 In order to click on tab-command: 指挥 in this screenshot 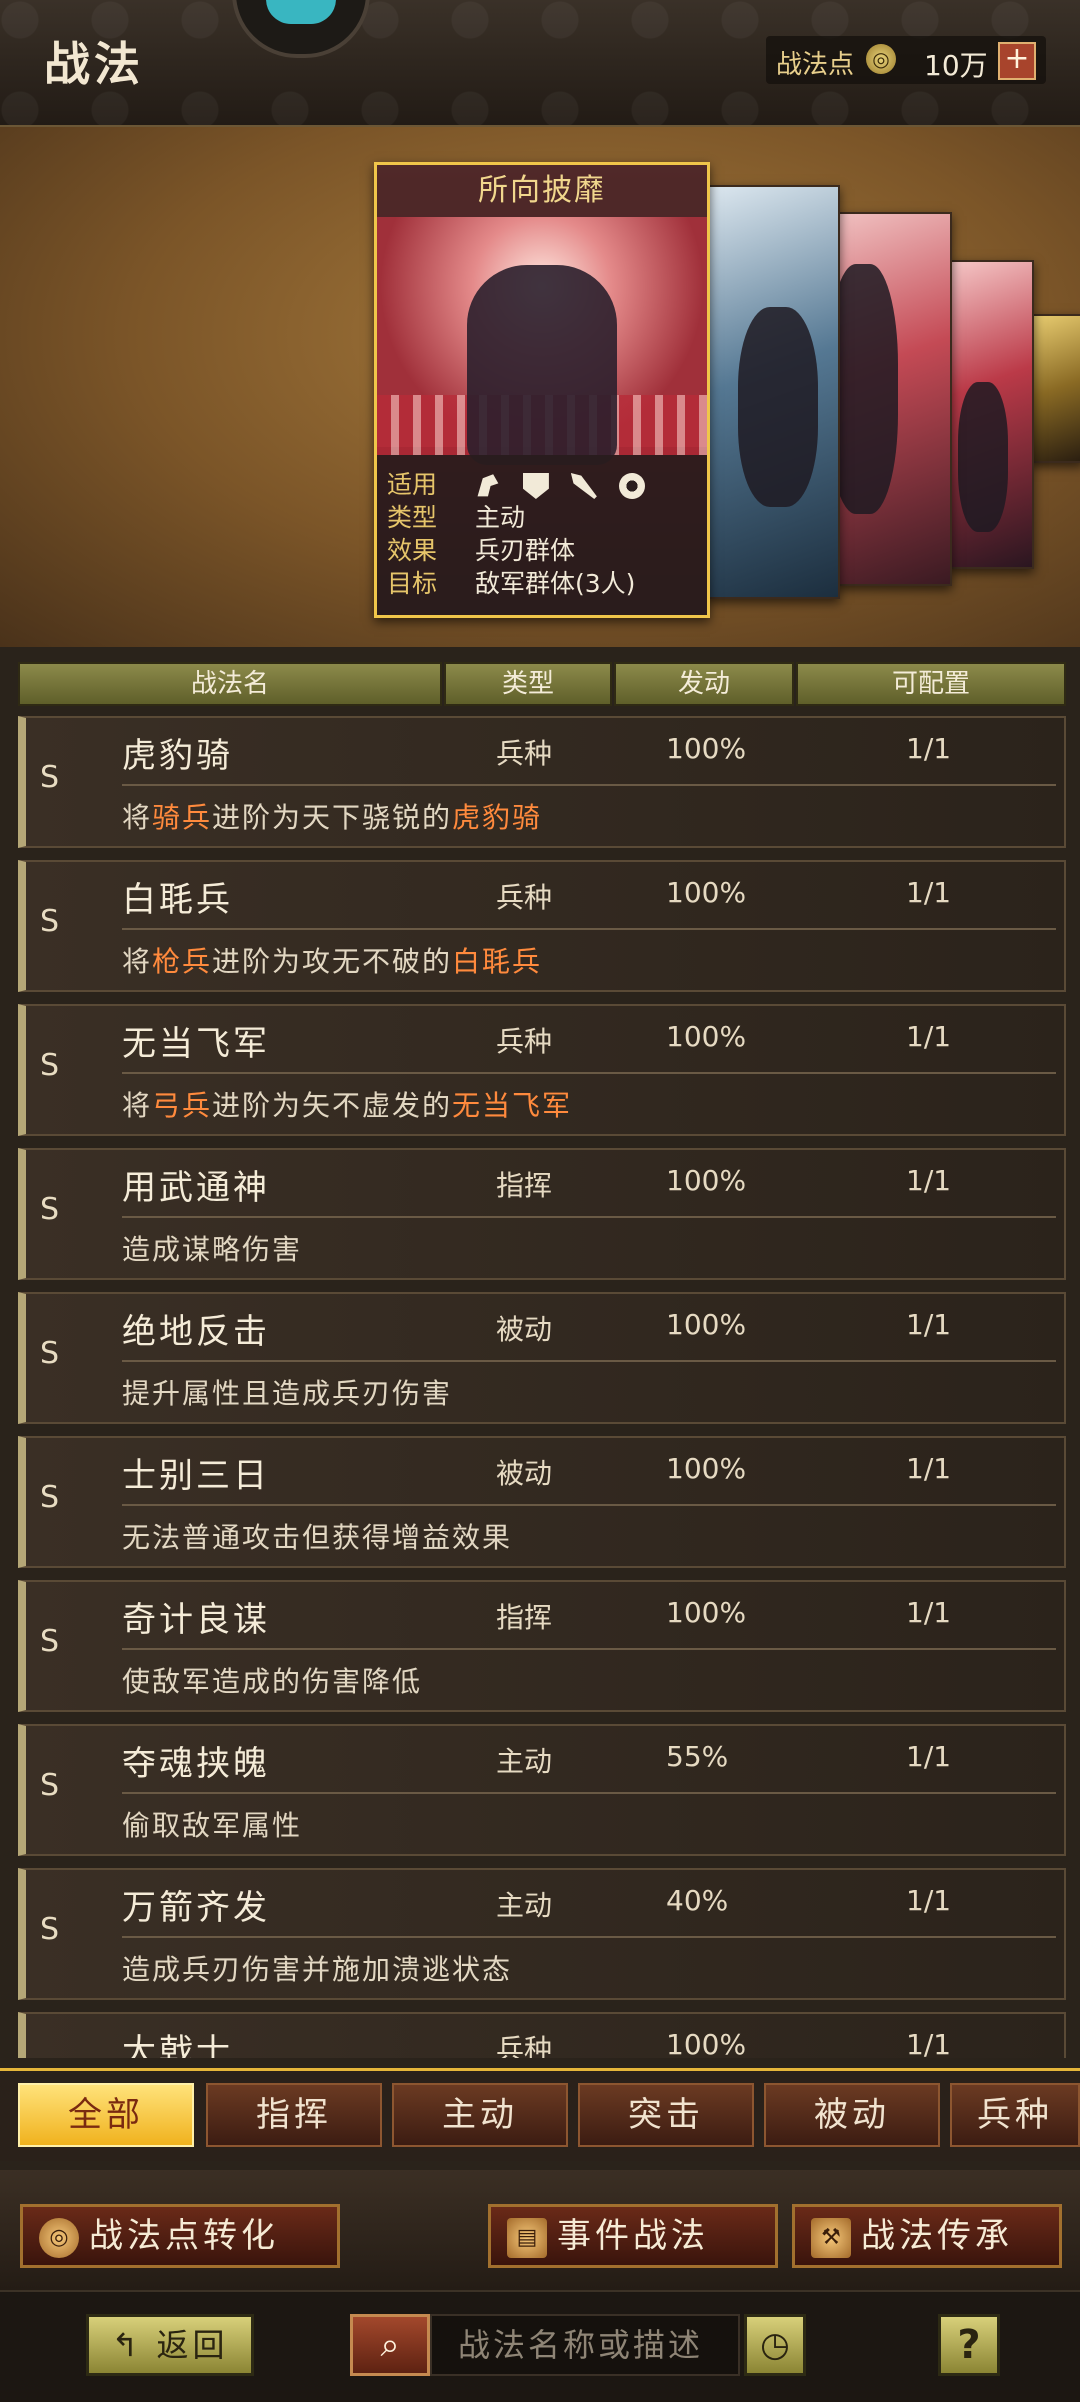, I will do `click(294, 2115)`.